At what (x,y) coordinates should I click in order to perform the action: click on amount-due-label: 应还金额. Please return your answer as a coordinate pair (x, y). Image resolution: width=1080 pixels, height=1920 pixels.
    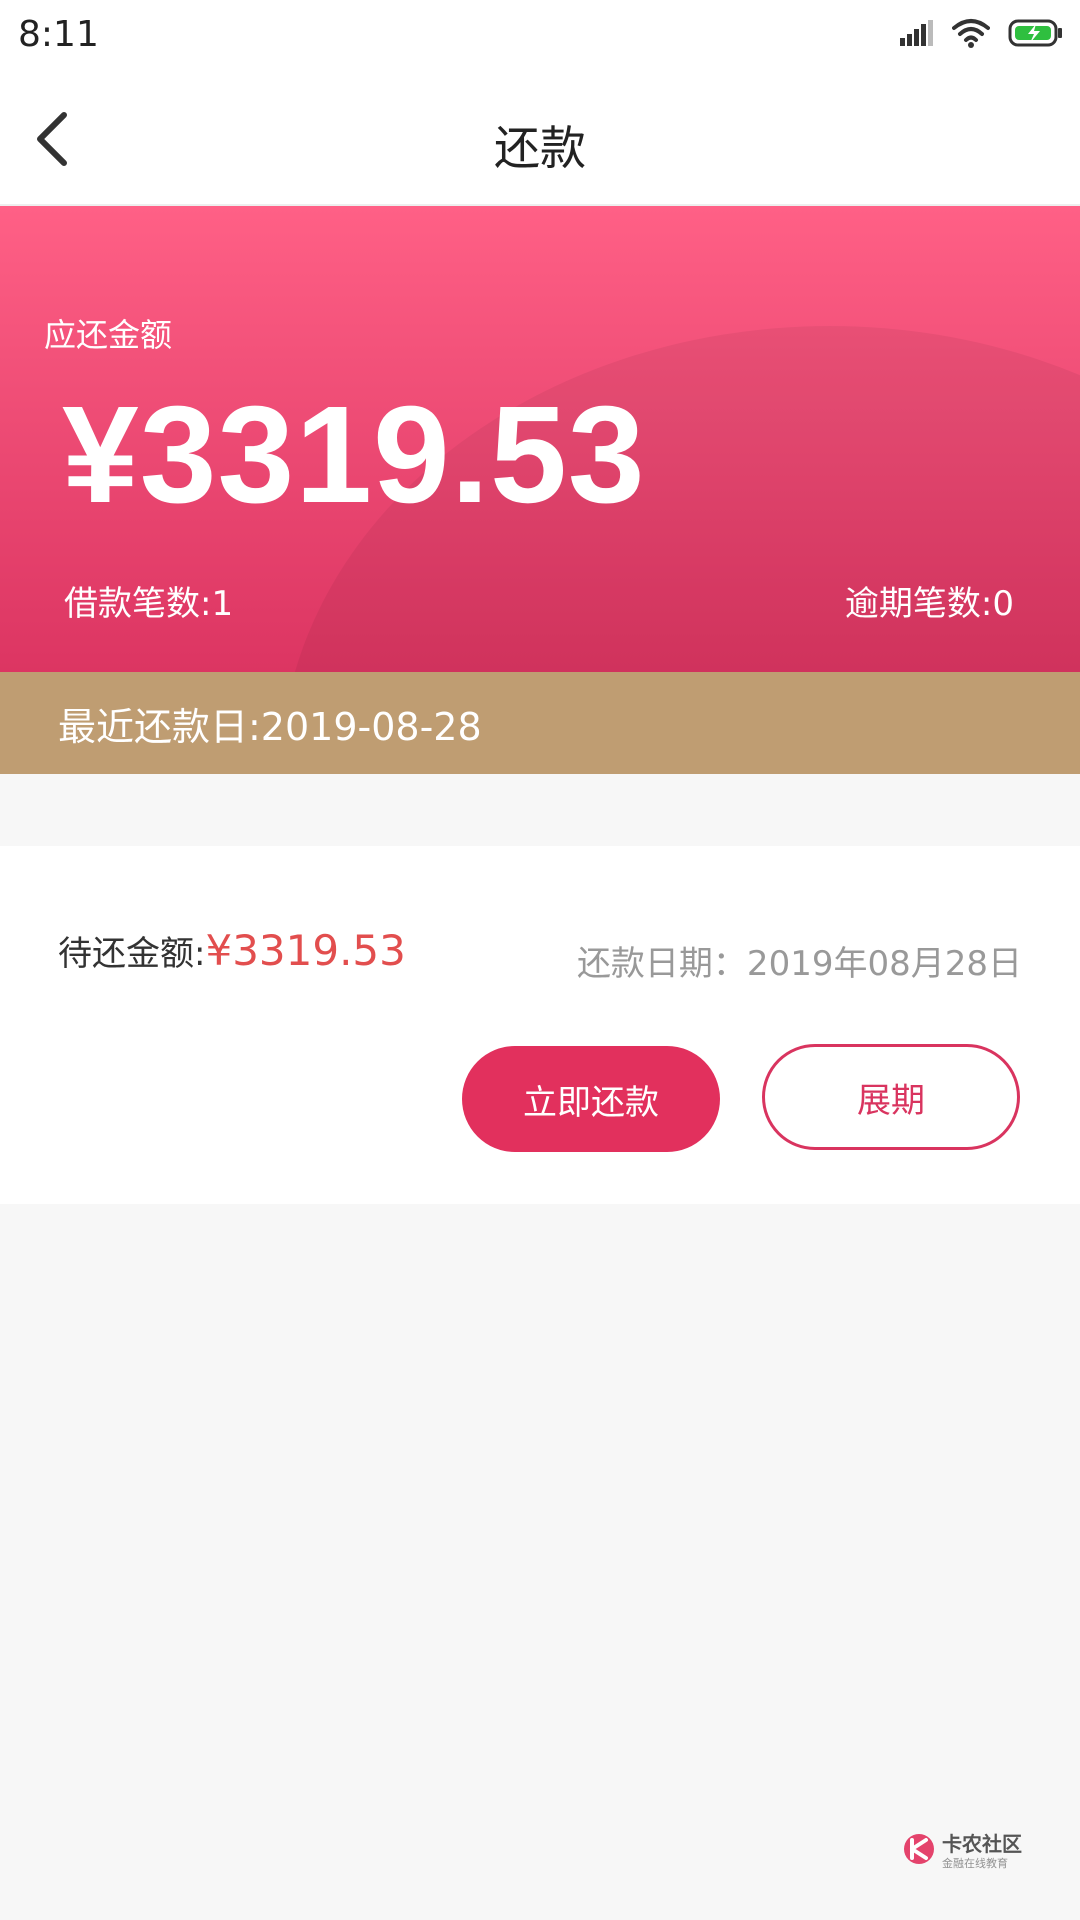
    Looking at the image, I should click on (108, 335).